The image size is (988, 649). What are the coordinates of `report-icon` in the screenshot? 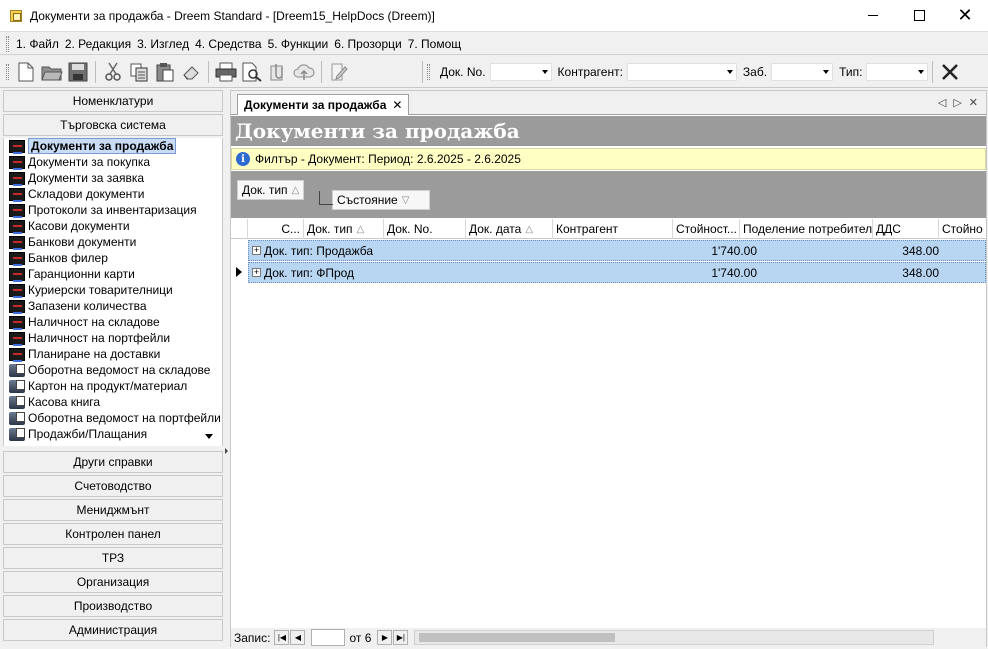 It's located at (17, 418).